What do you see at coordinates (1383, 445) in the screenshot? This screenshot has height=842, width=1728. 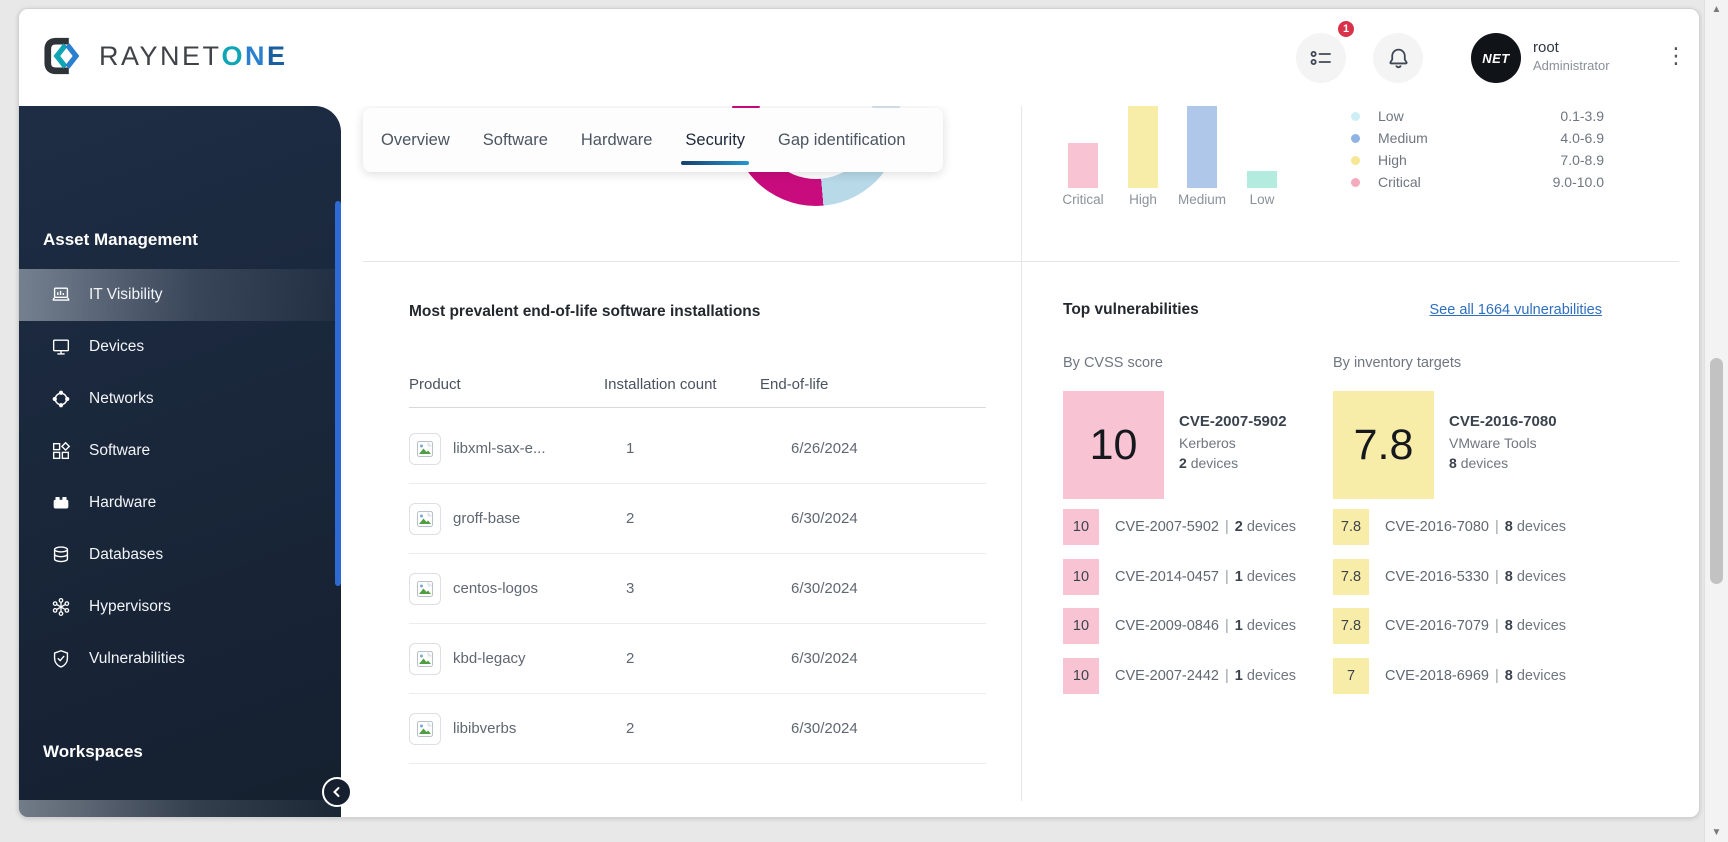 I see `featured-vulnerability-card-targets: 7.8` at bounding box center [1383, 445].